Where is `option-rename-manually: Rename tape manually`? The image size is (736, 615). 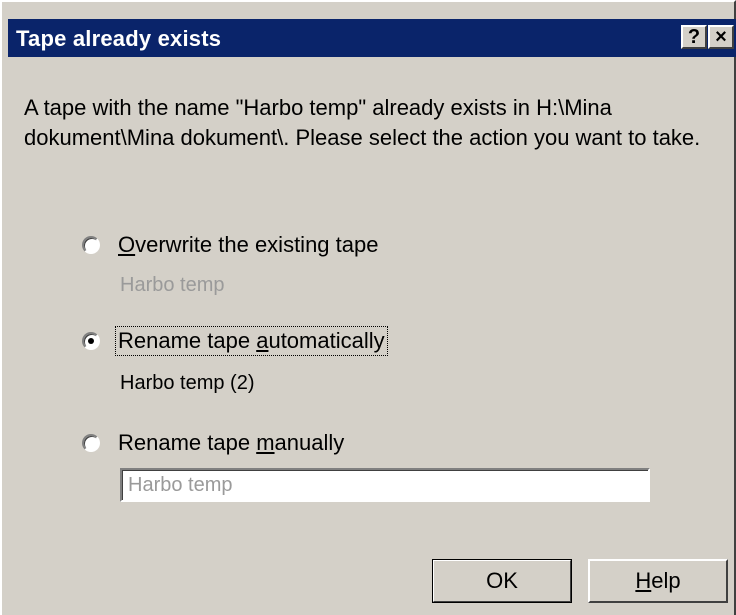 option-rename-manually: Rename tape manually is located at coordinates (214, 443).